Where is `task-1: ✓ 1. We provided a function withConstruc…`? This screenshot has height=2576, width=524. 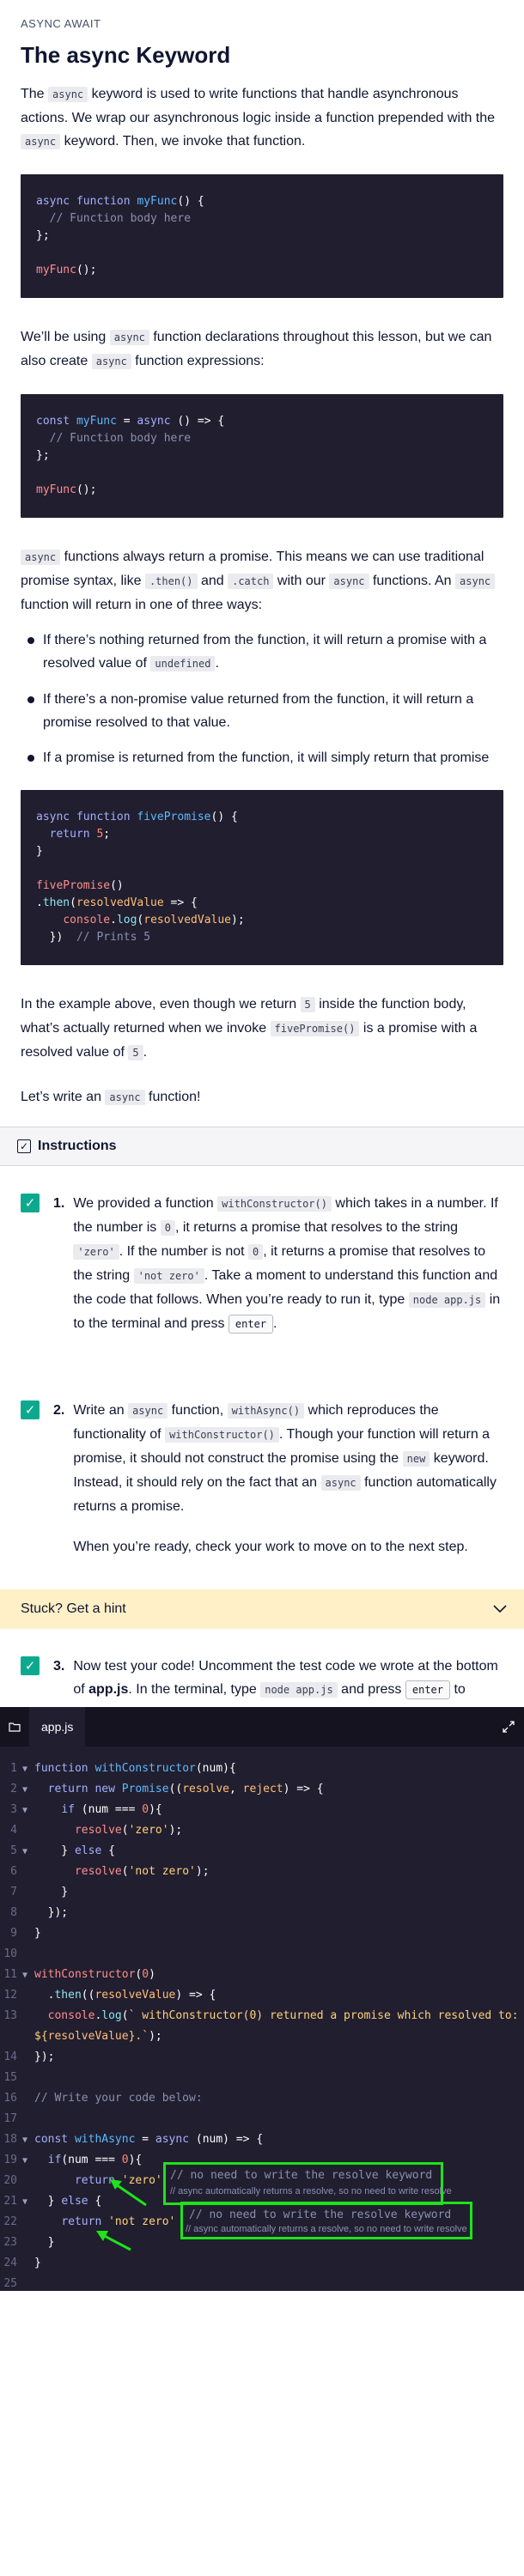 task-1: ✓ 1. We provided a function withConstruc… is located at coordinates (262, 1263).